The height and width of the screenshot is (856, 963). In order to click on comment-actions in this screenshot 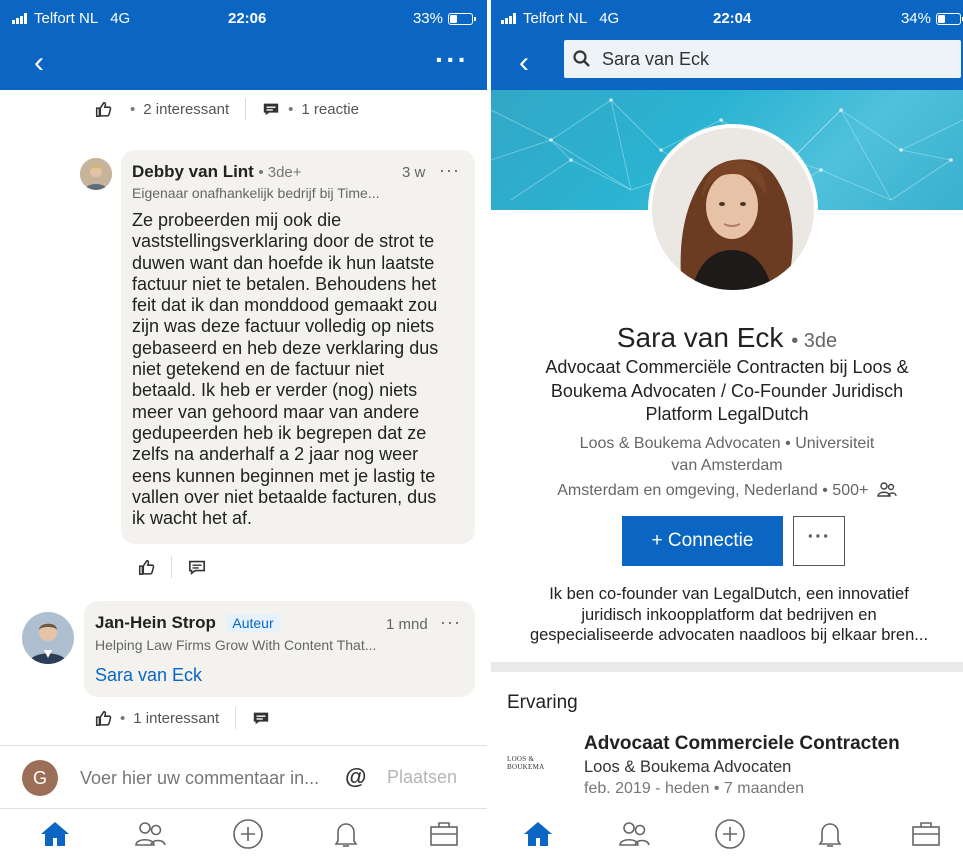, I will do `click(171, 567)`.